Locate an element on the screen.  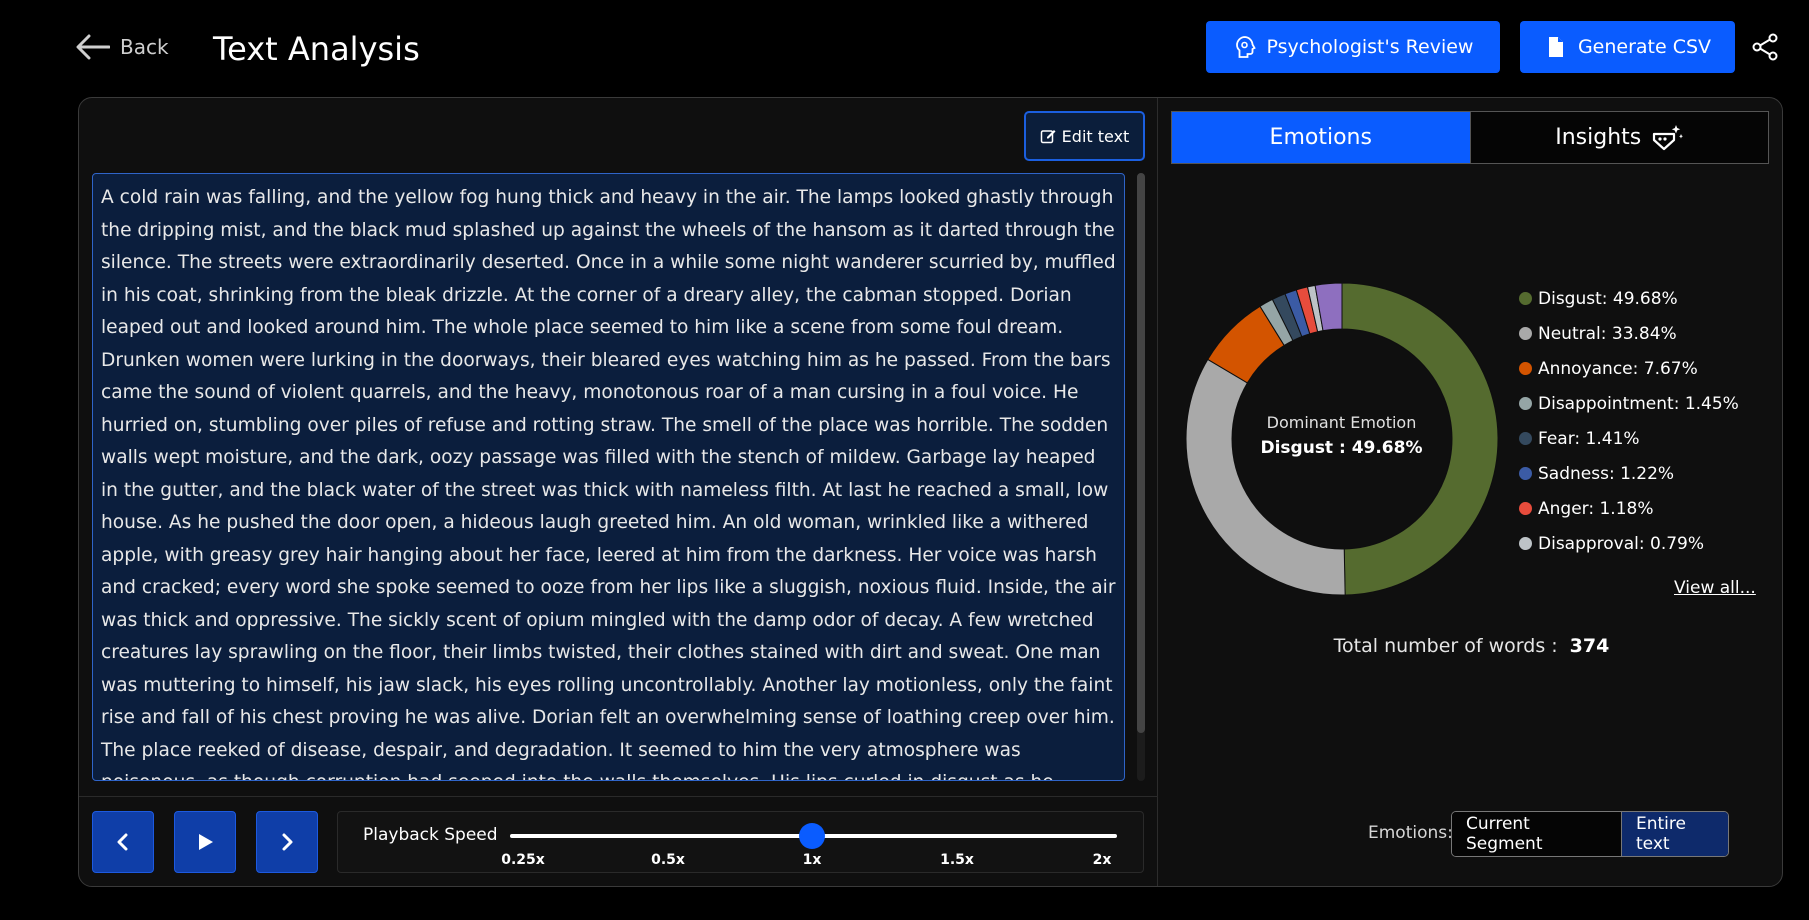
legend-item: Disapproval: 0.79% is located at coordinates (1629, 543).